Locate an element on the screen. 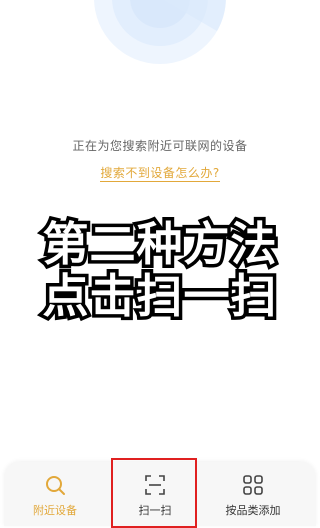 The width and height of the screenshot is (320, 528). cannot-find-device-link-label: 搜索不到设备怎么办? is located at coordinates (160, 174).